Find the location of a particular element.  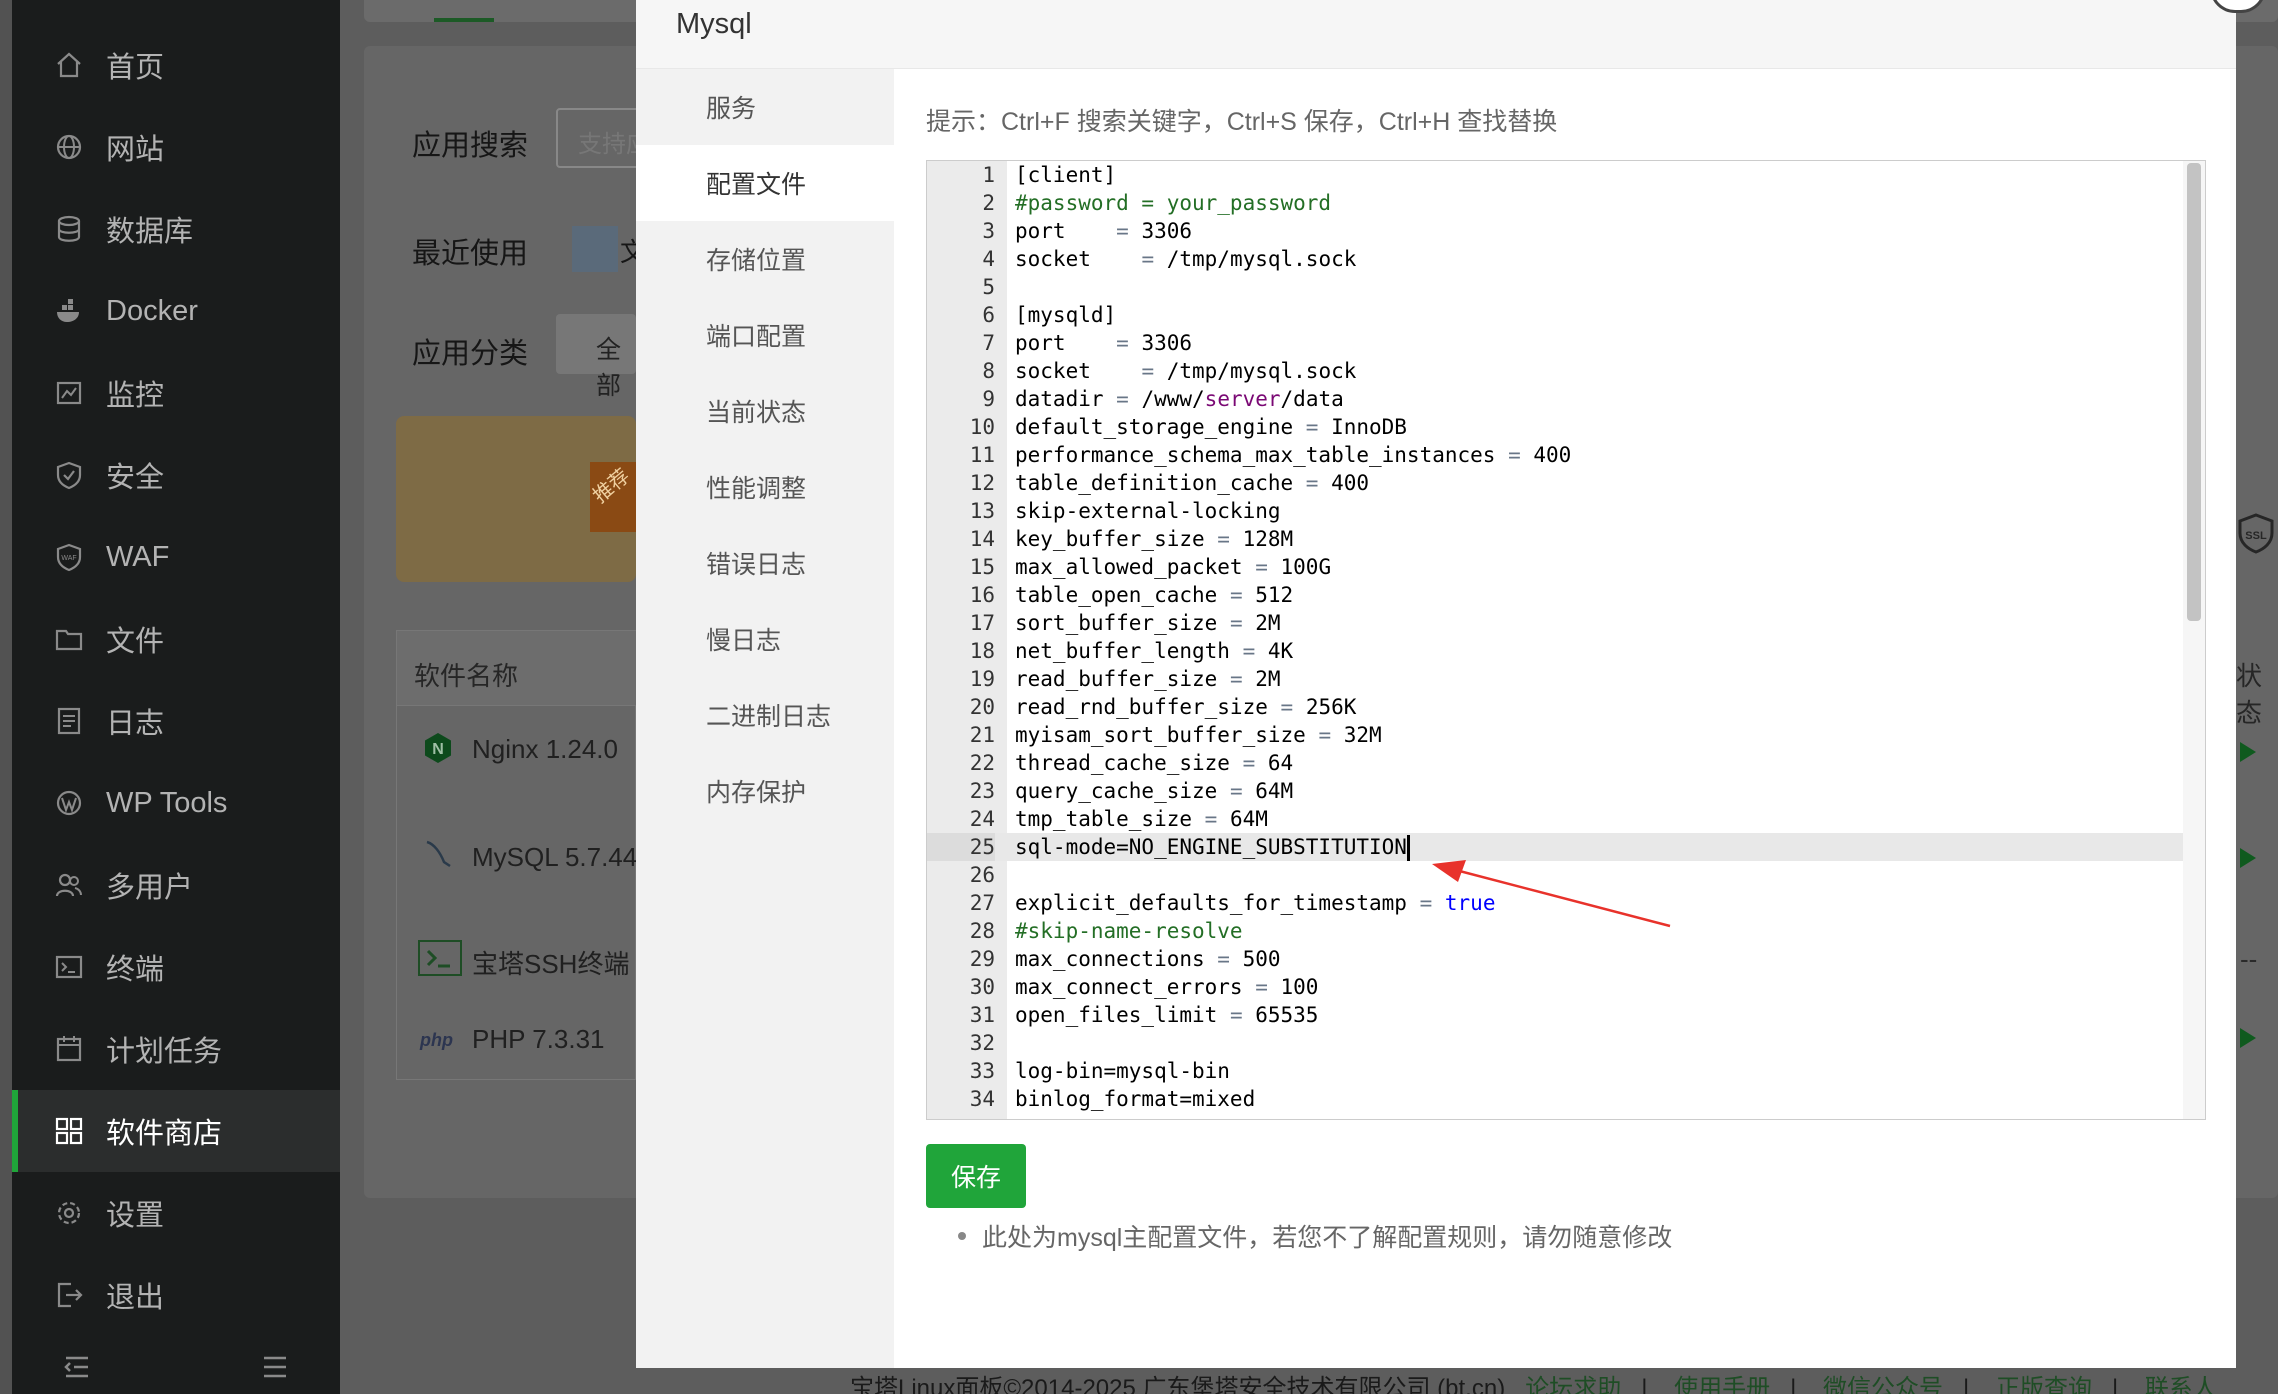

code-line: 22 thread_cache_size = 64 is located at coordinates (1555, 763).